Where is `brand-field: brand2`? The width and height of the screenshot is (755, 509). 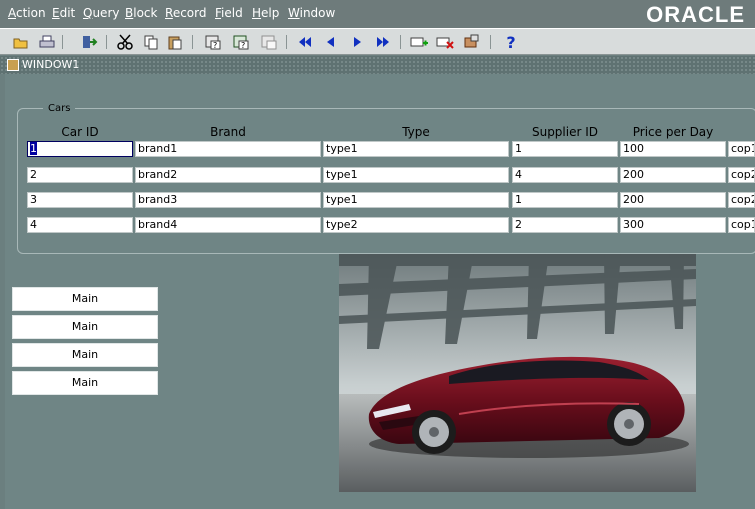 brand-field: brand2 is located at coordinates (228, 175).